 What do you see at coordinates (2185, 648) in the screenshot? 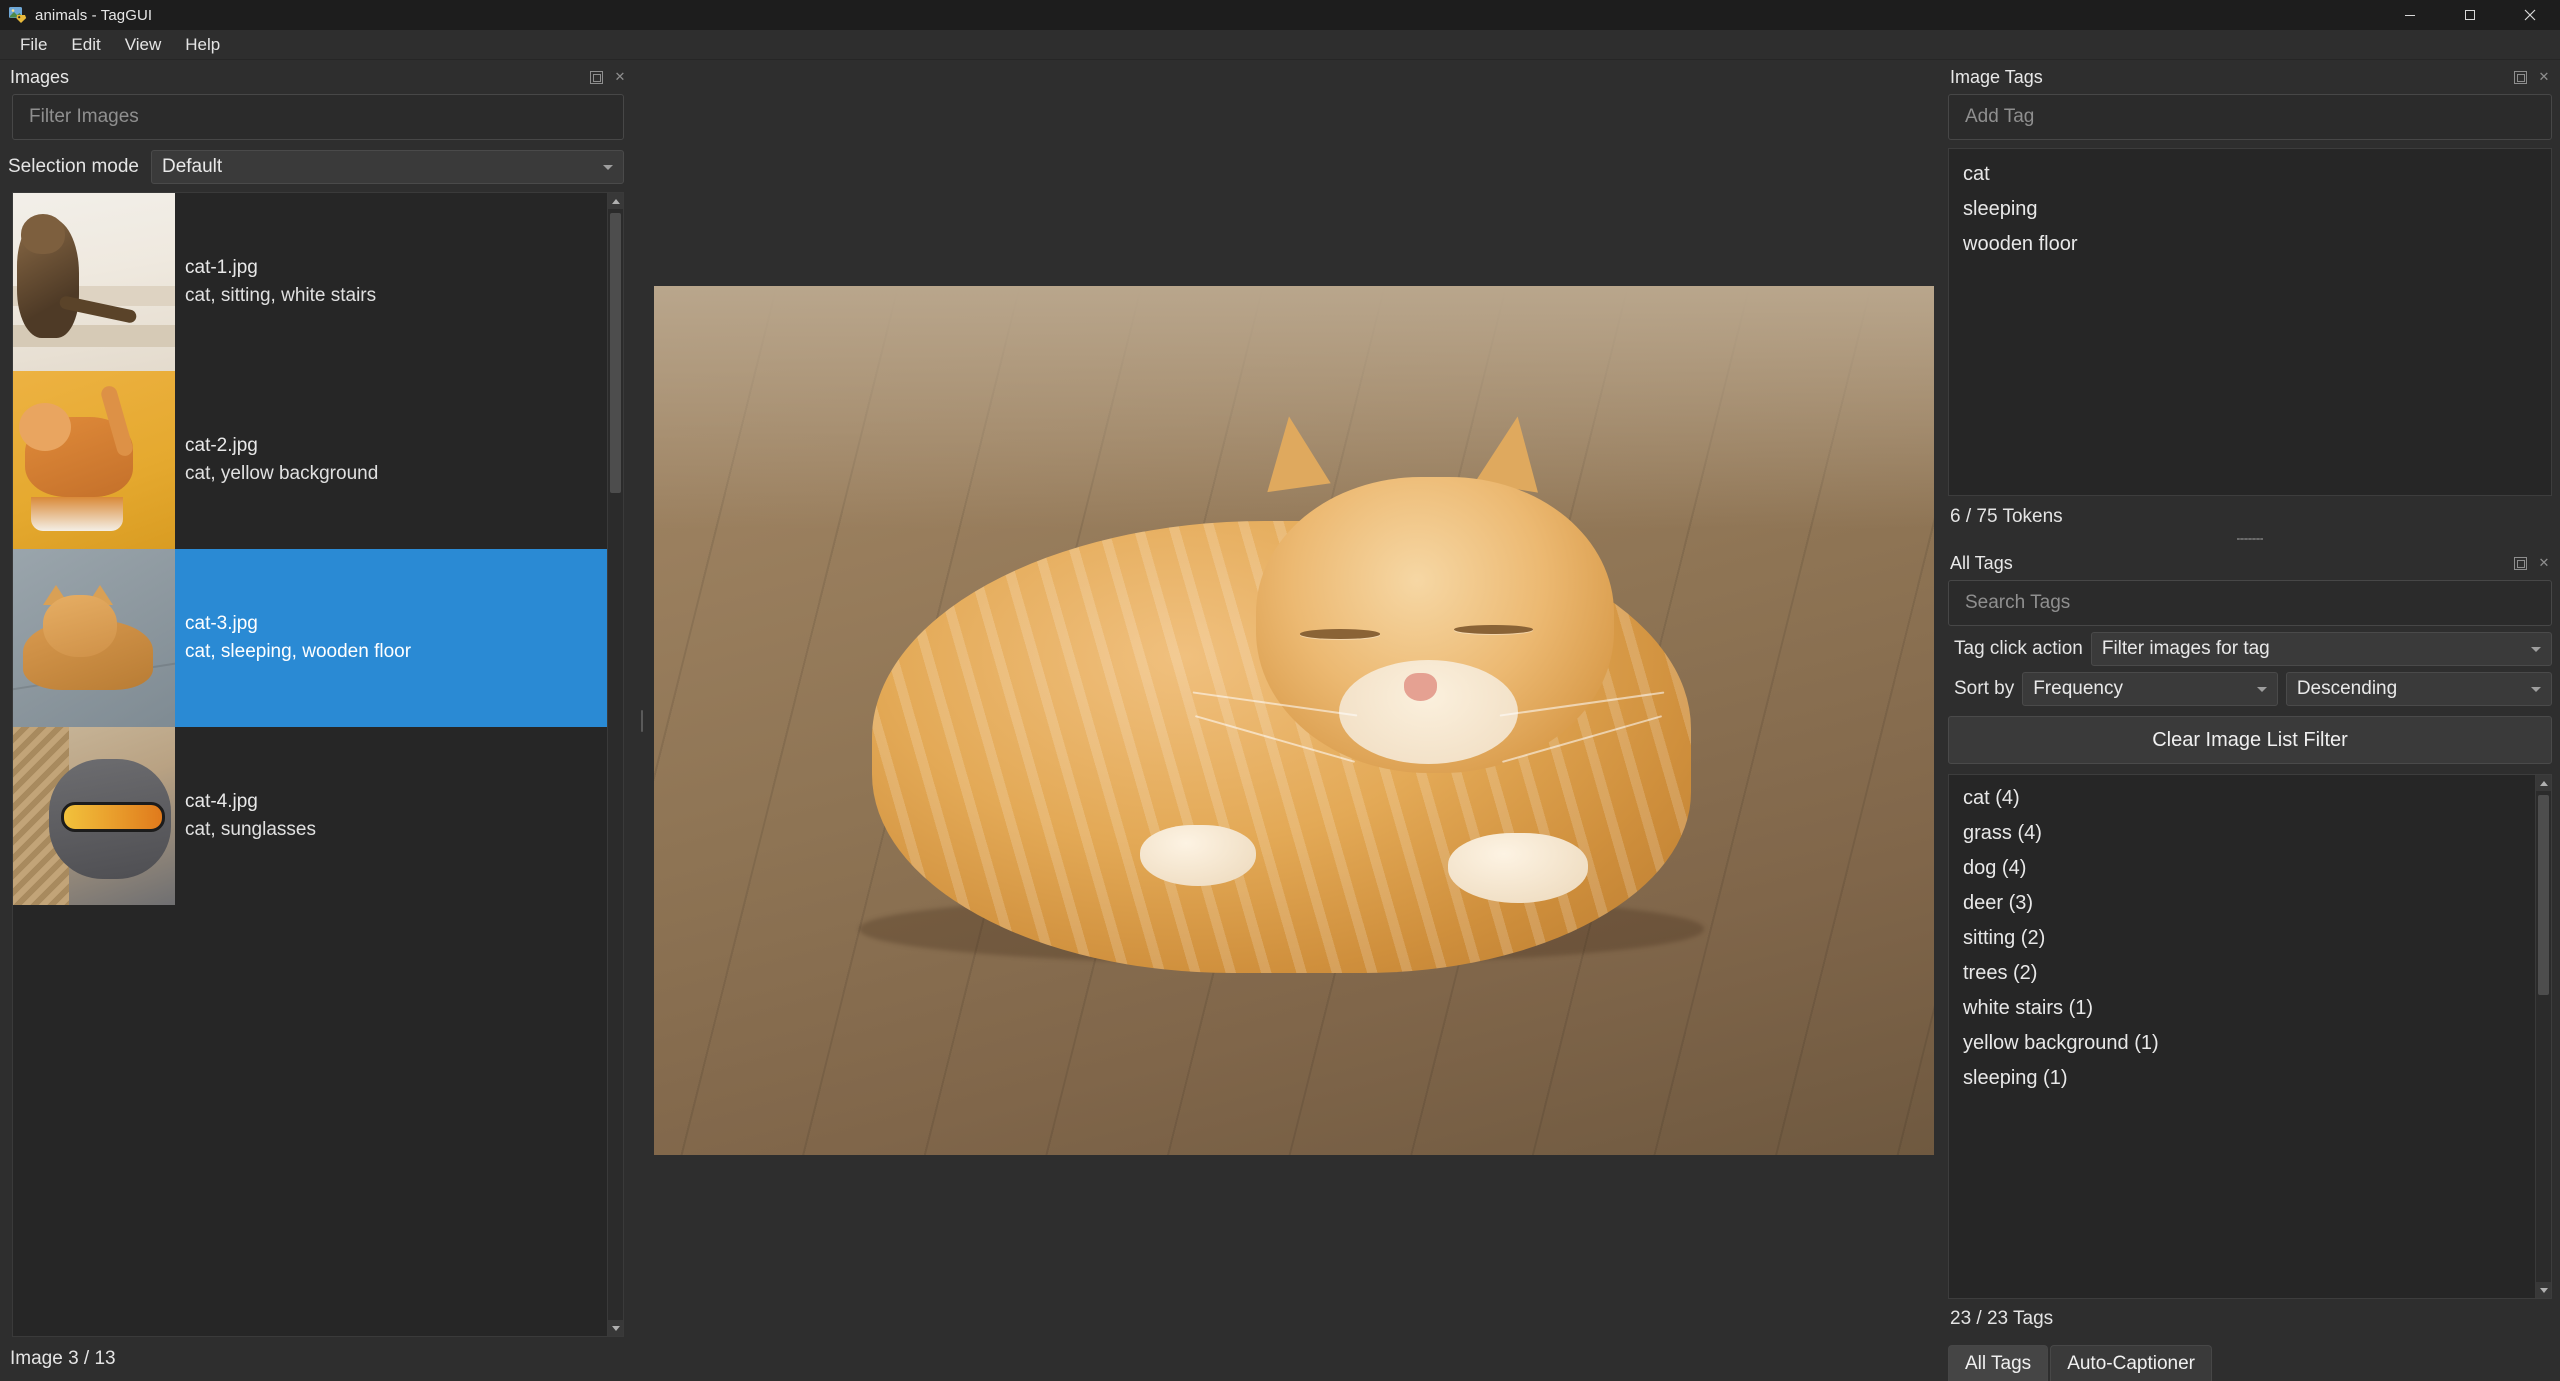
I see `tag-click-action-value: Filter images for tag` at bounding box center [2185, 648].